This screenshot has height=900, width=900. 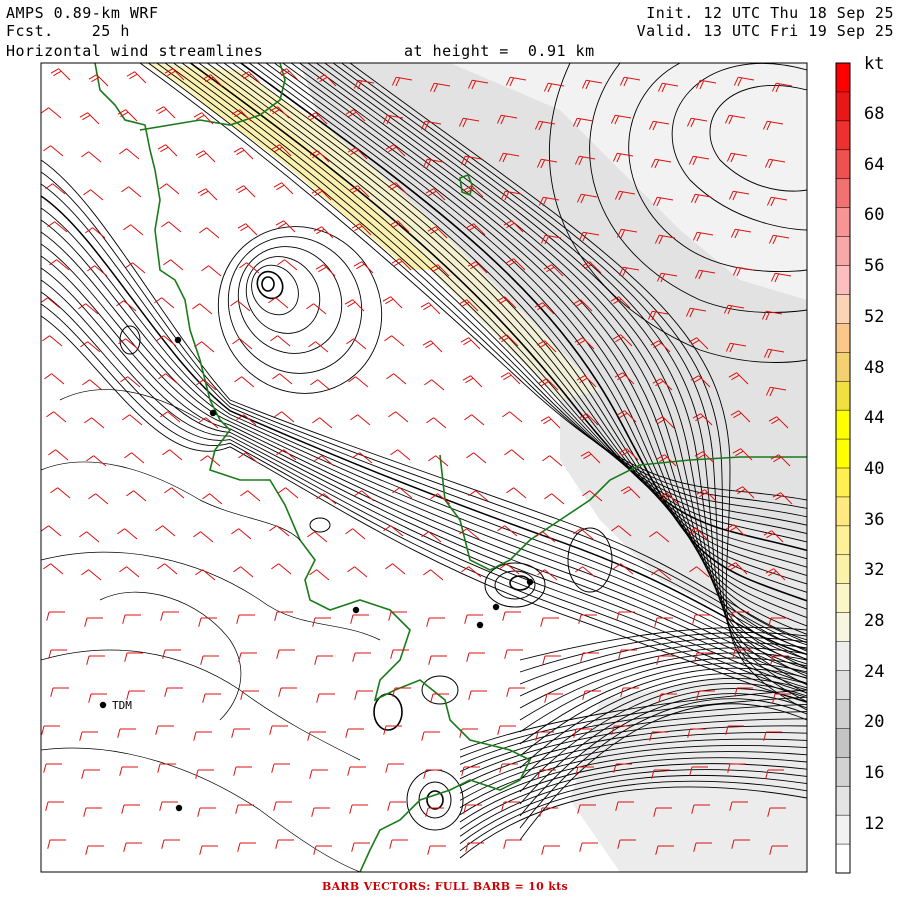 I want to click on colorbar-tick-label: 52, so click(x=874, y=316).